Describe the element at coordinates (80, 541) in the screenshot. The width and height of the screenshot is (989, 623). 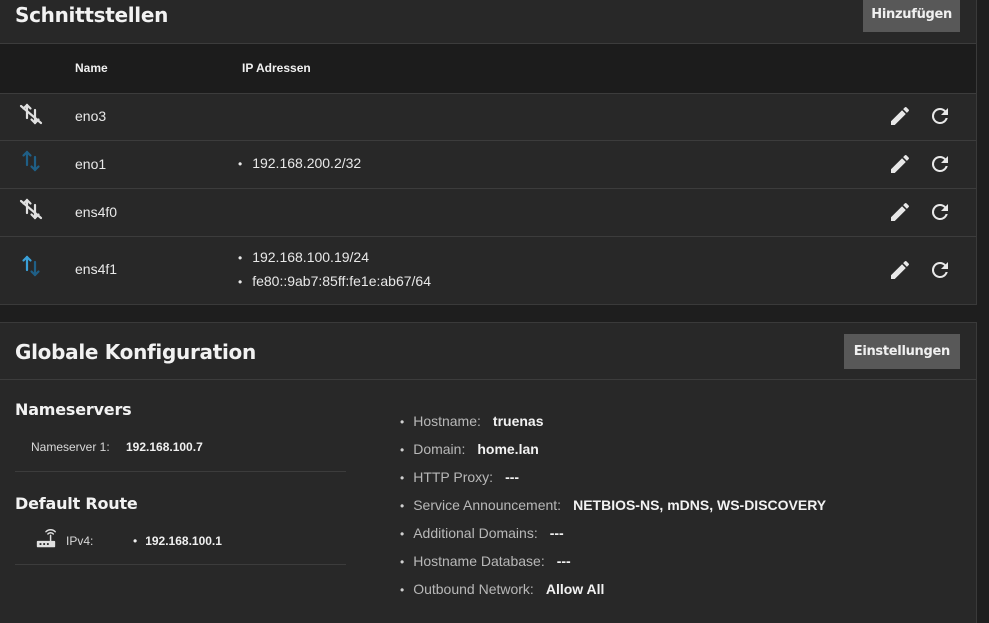
I see `ipv4-label: IPv4:` at that location.